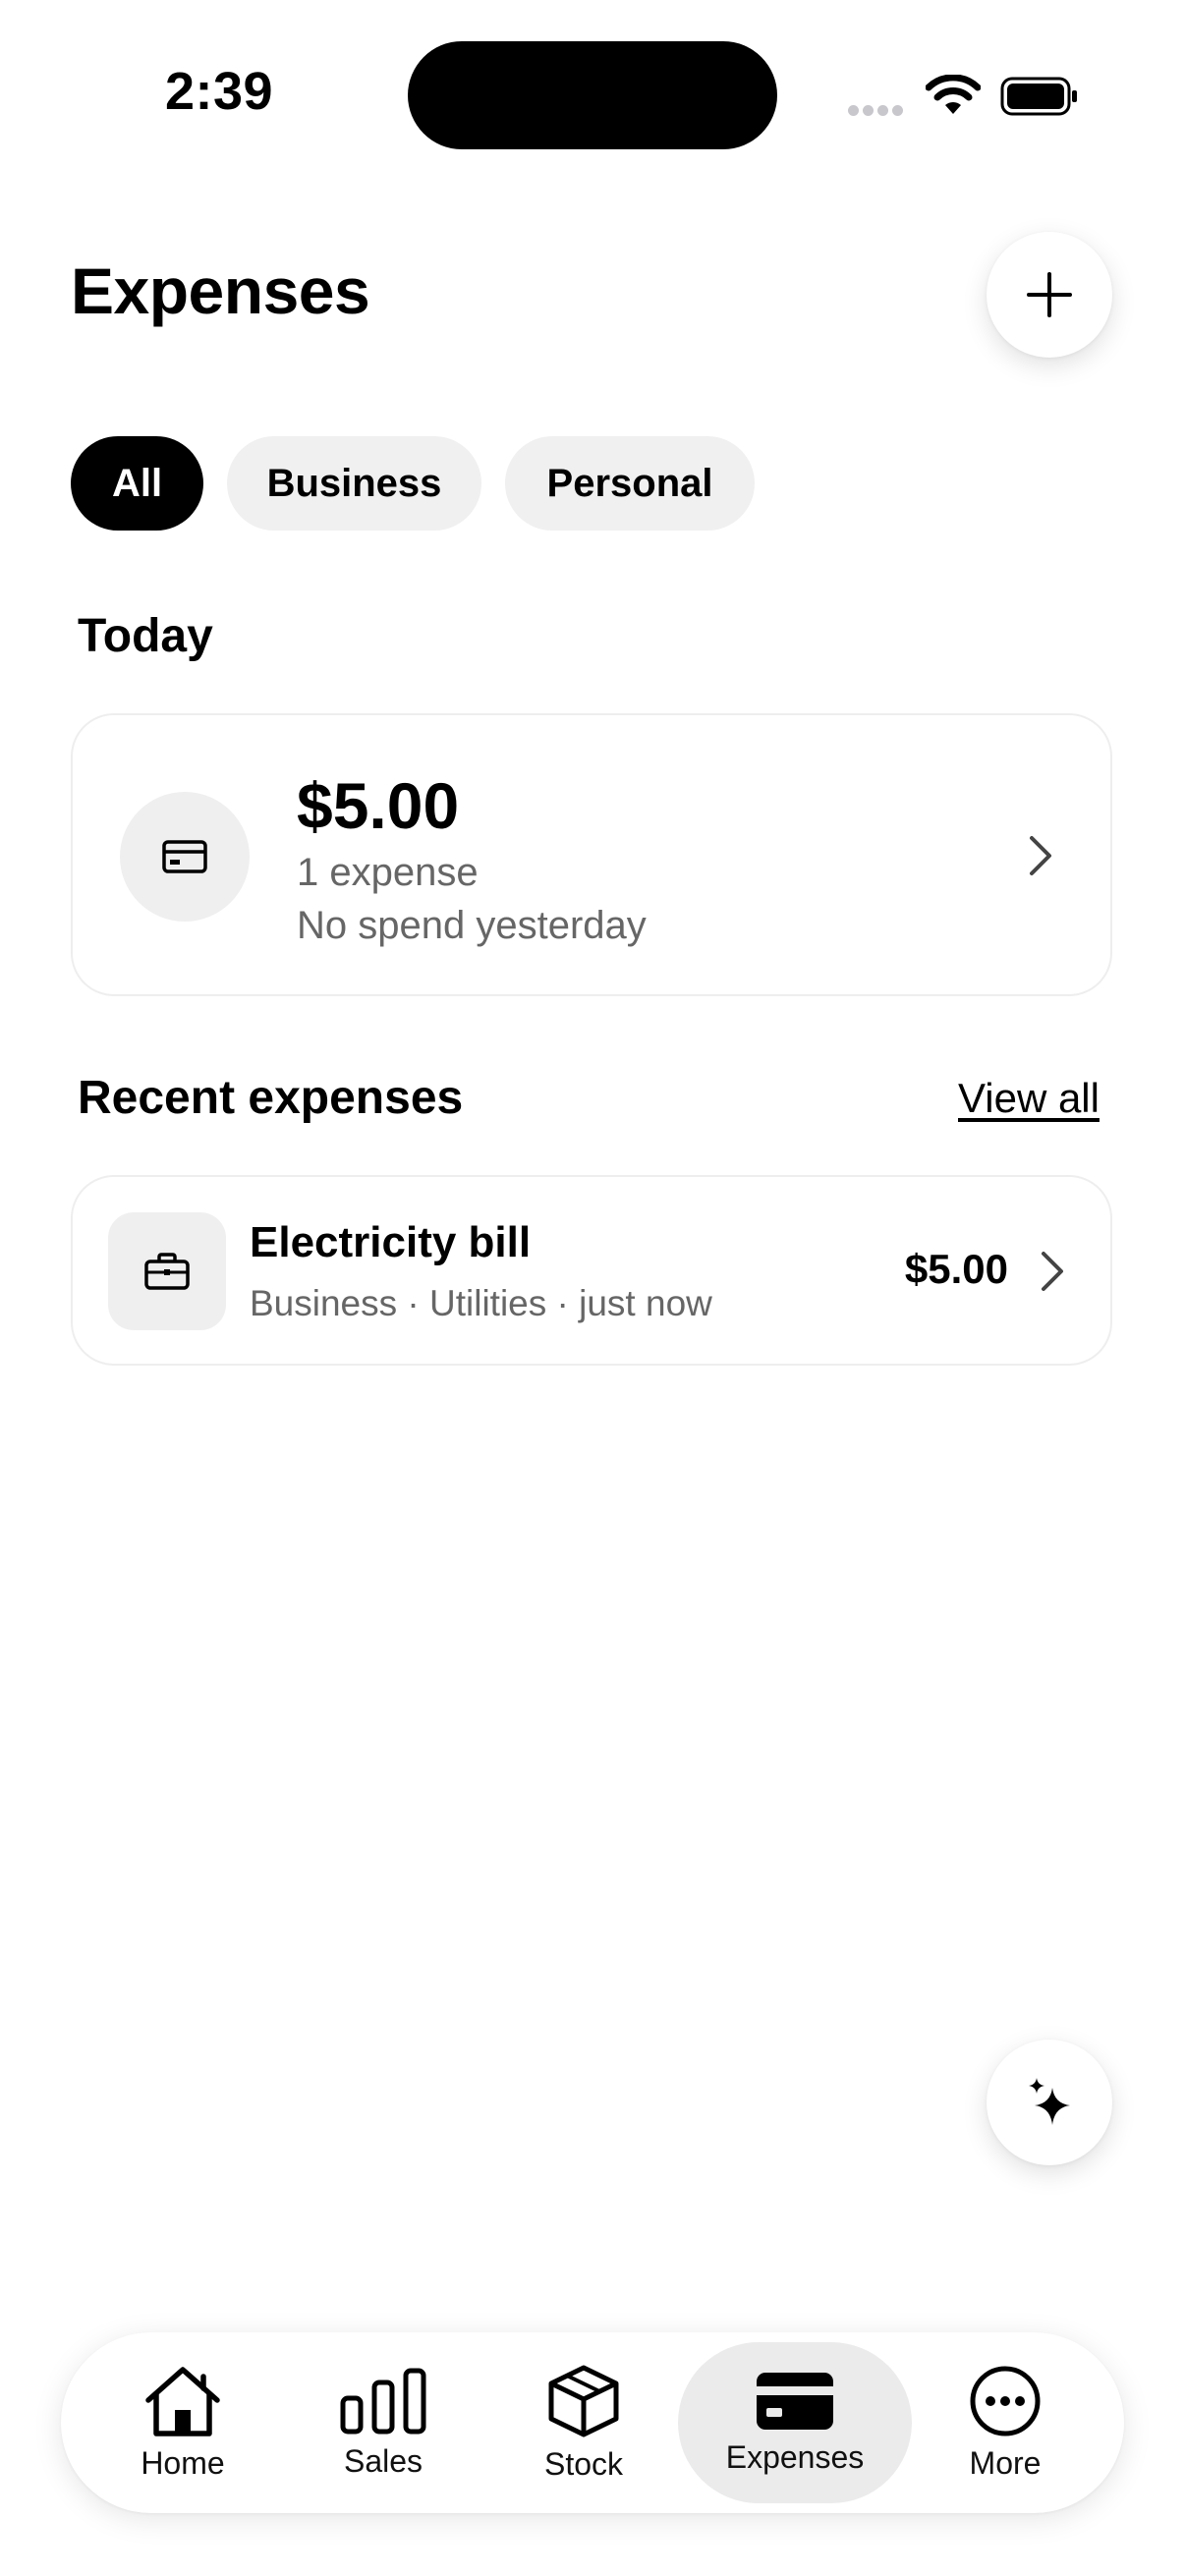  I want to click on filter-chip-business: Business, so click(354, 483).